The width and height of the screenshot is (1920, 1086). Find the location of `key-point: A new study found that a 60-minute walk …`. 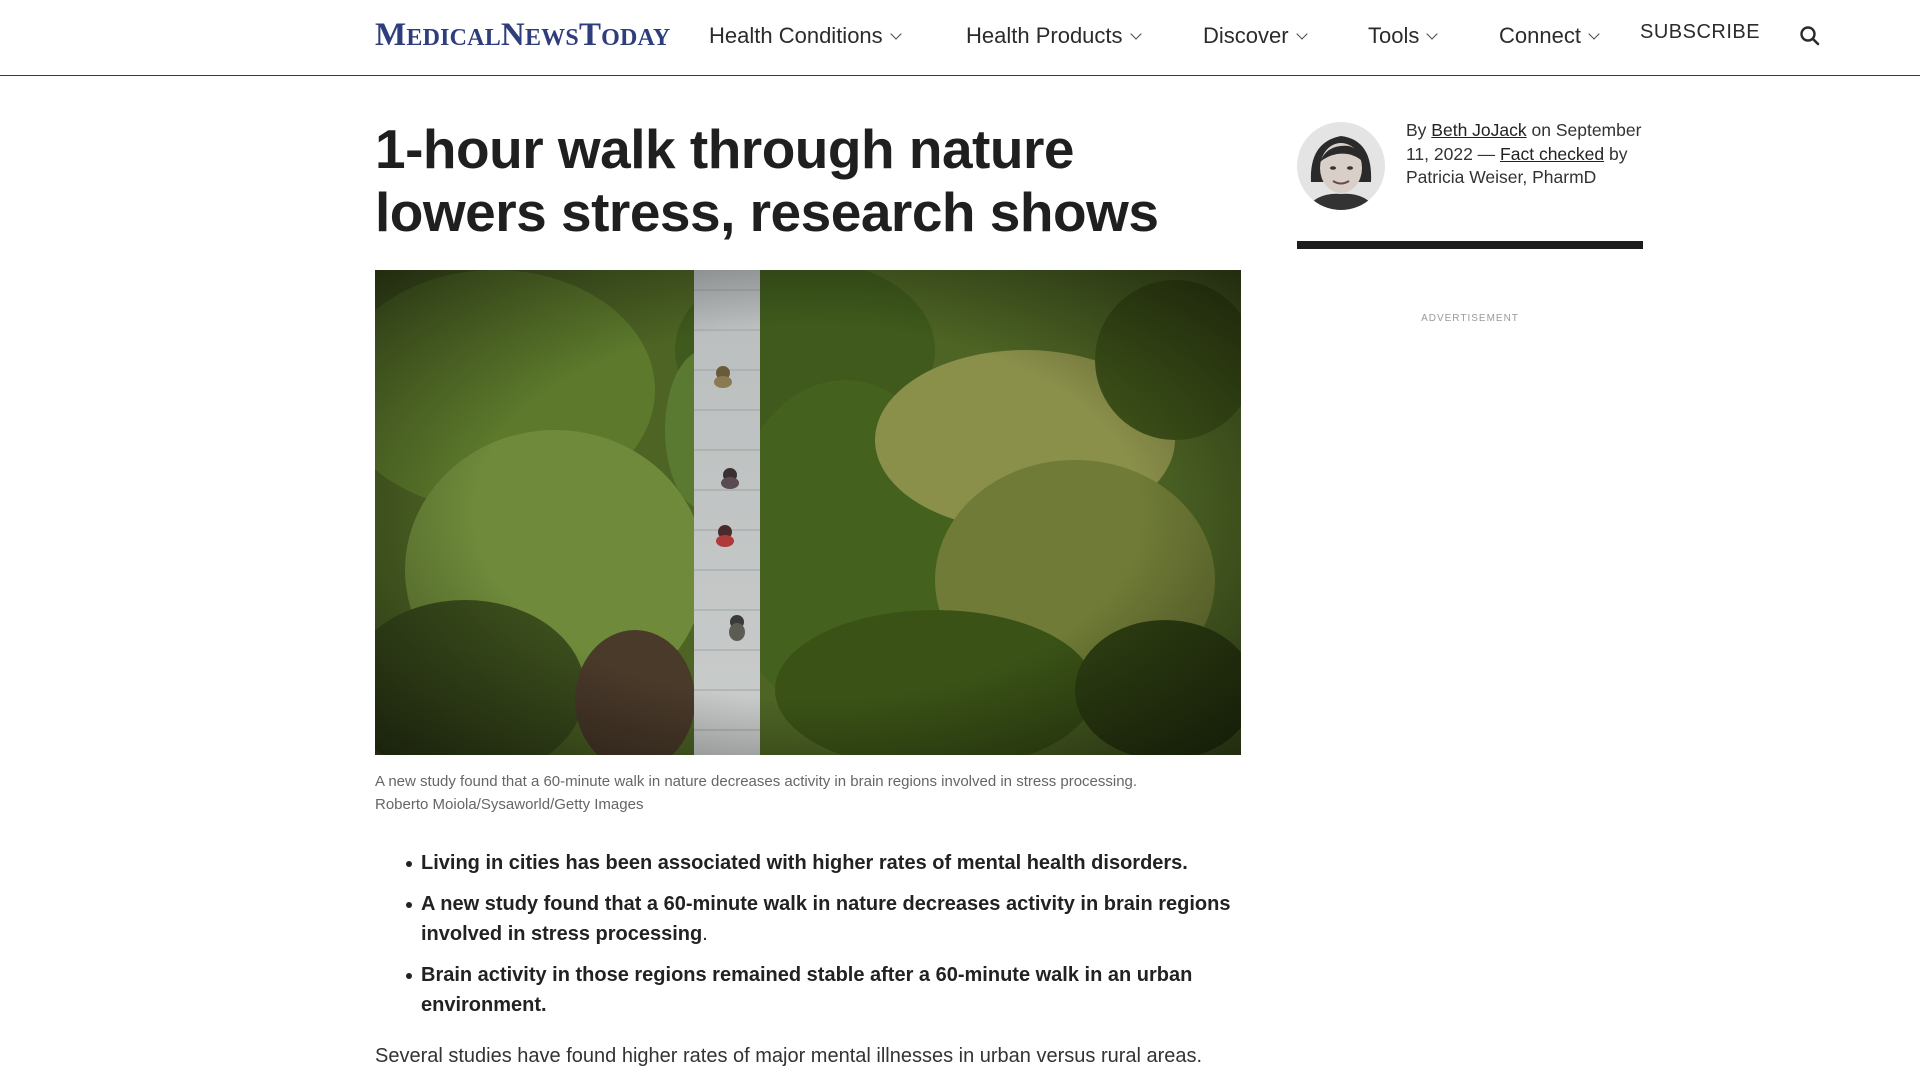

key-point: A new study found that a 60-minute walk … is located at coordinates (815, 919).